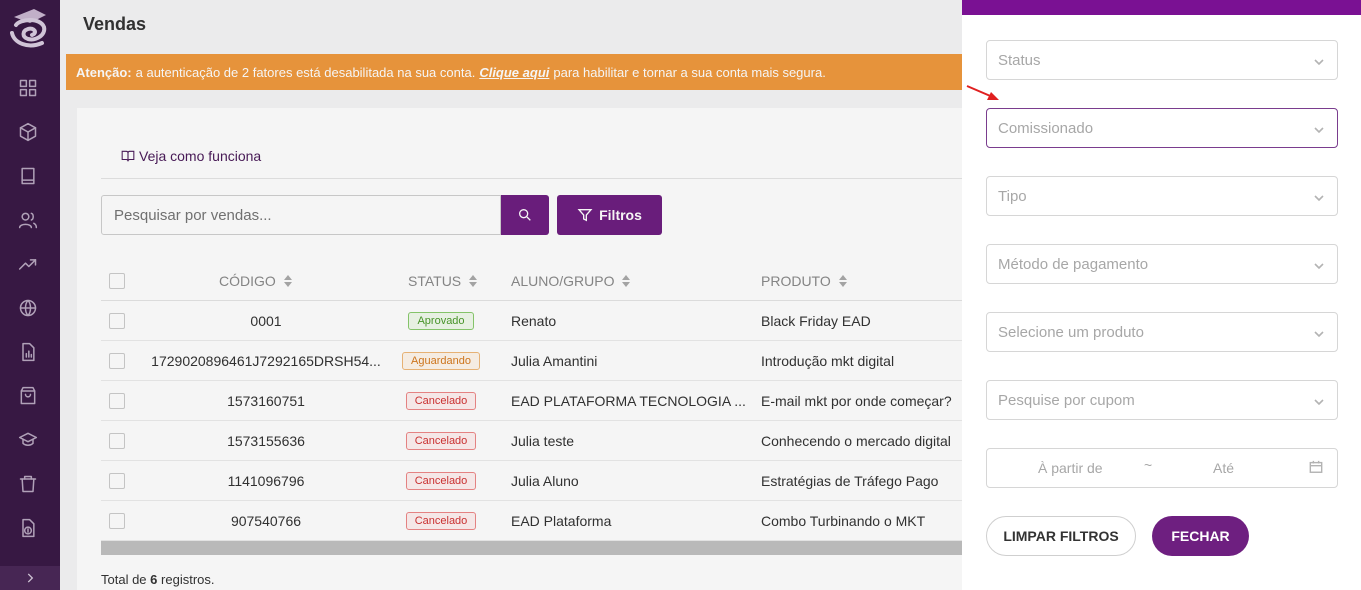 The image size is (1361, 590). I want to click on date-to: Até, so click(1223, 468).